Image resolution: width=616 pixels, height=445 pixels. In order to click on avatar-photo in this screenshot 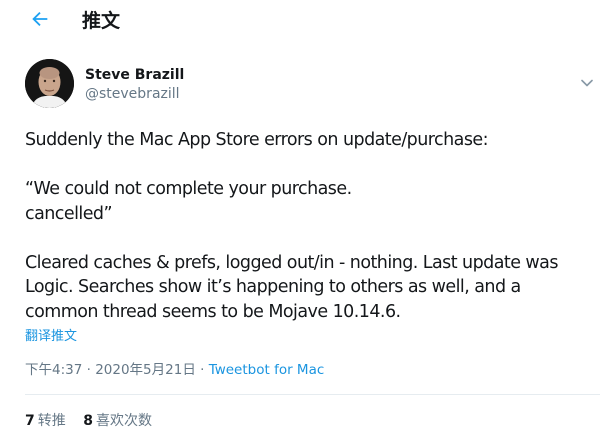, I will do `click(49, 83)`.